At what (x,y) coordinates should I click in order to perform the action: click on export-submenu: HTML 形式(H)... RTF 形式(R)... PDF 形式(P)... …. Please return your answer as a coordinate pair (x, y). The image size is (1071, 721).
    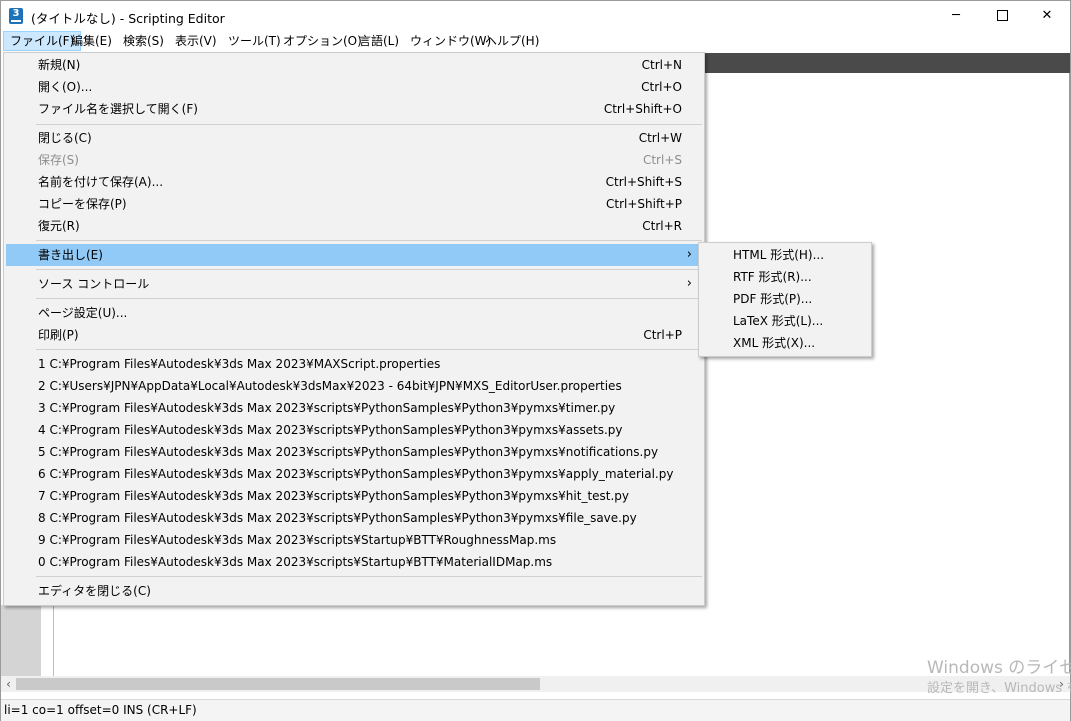
    Looking at the image, I should click on (785, 299).